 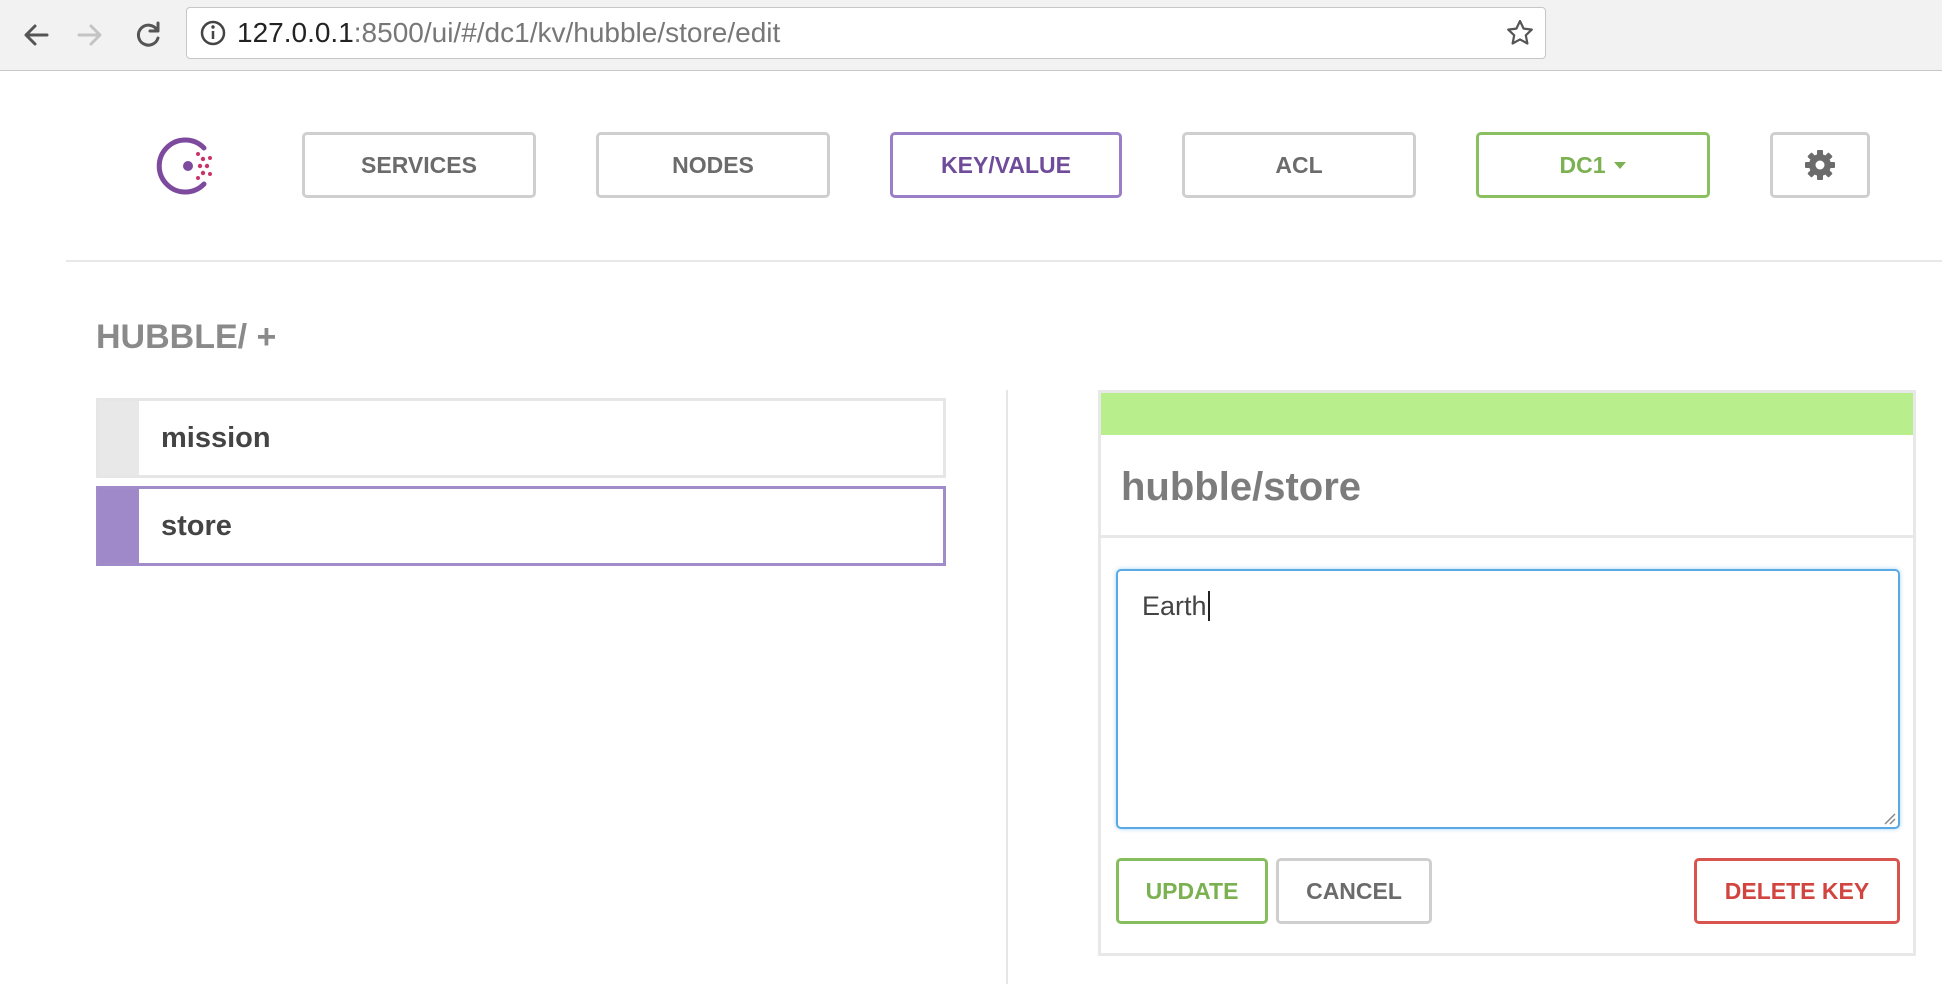 I want to click on consul-logo-icon, so click(x=184, y=166).